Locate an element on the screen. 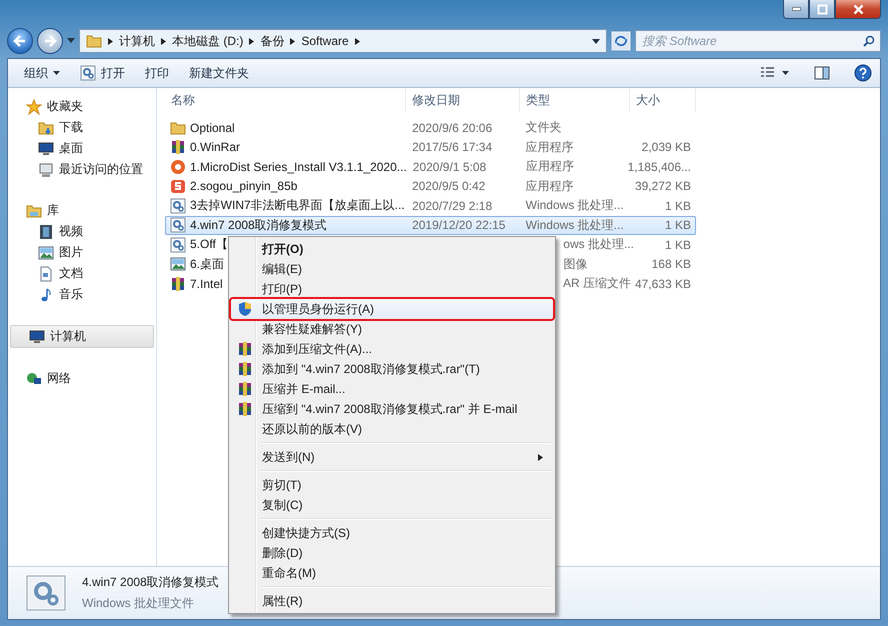  modified-date: 2020/9/6 20:06 is located at coordinates (452, 127).